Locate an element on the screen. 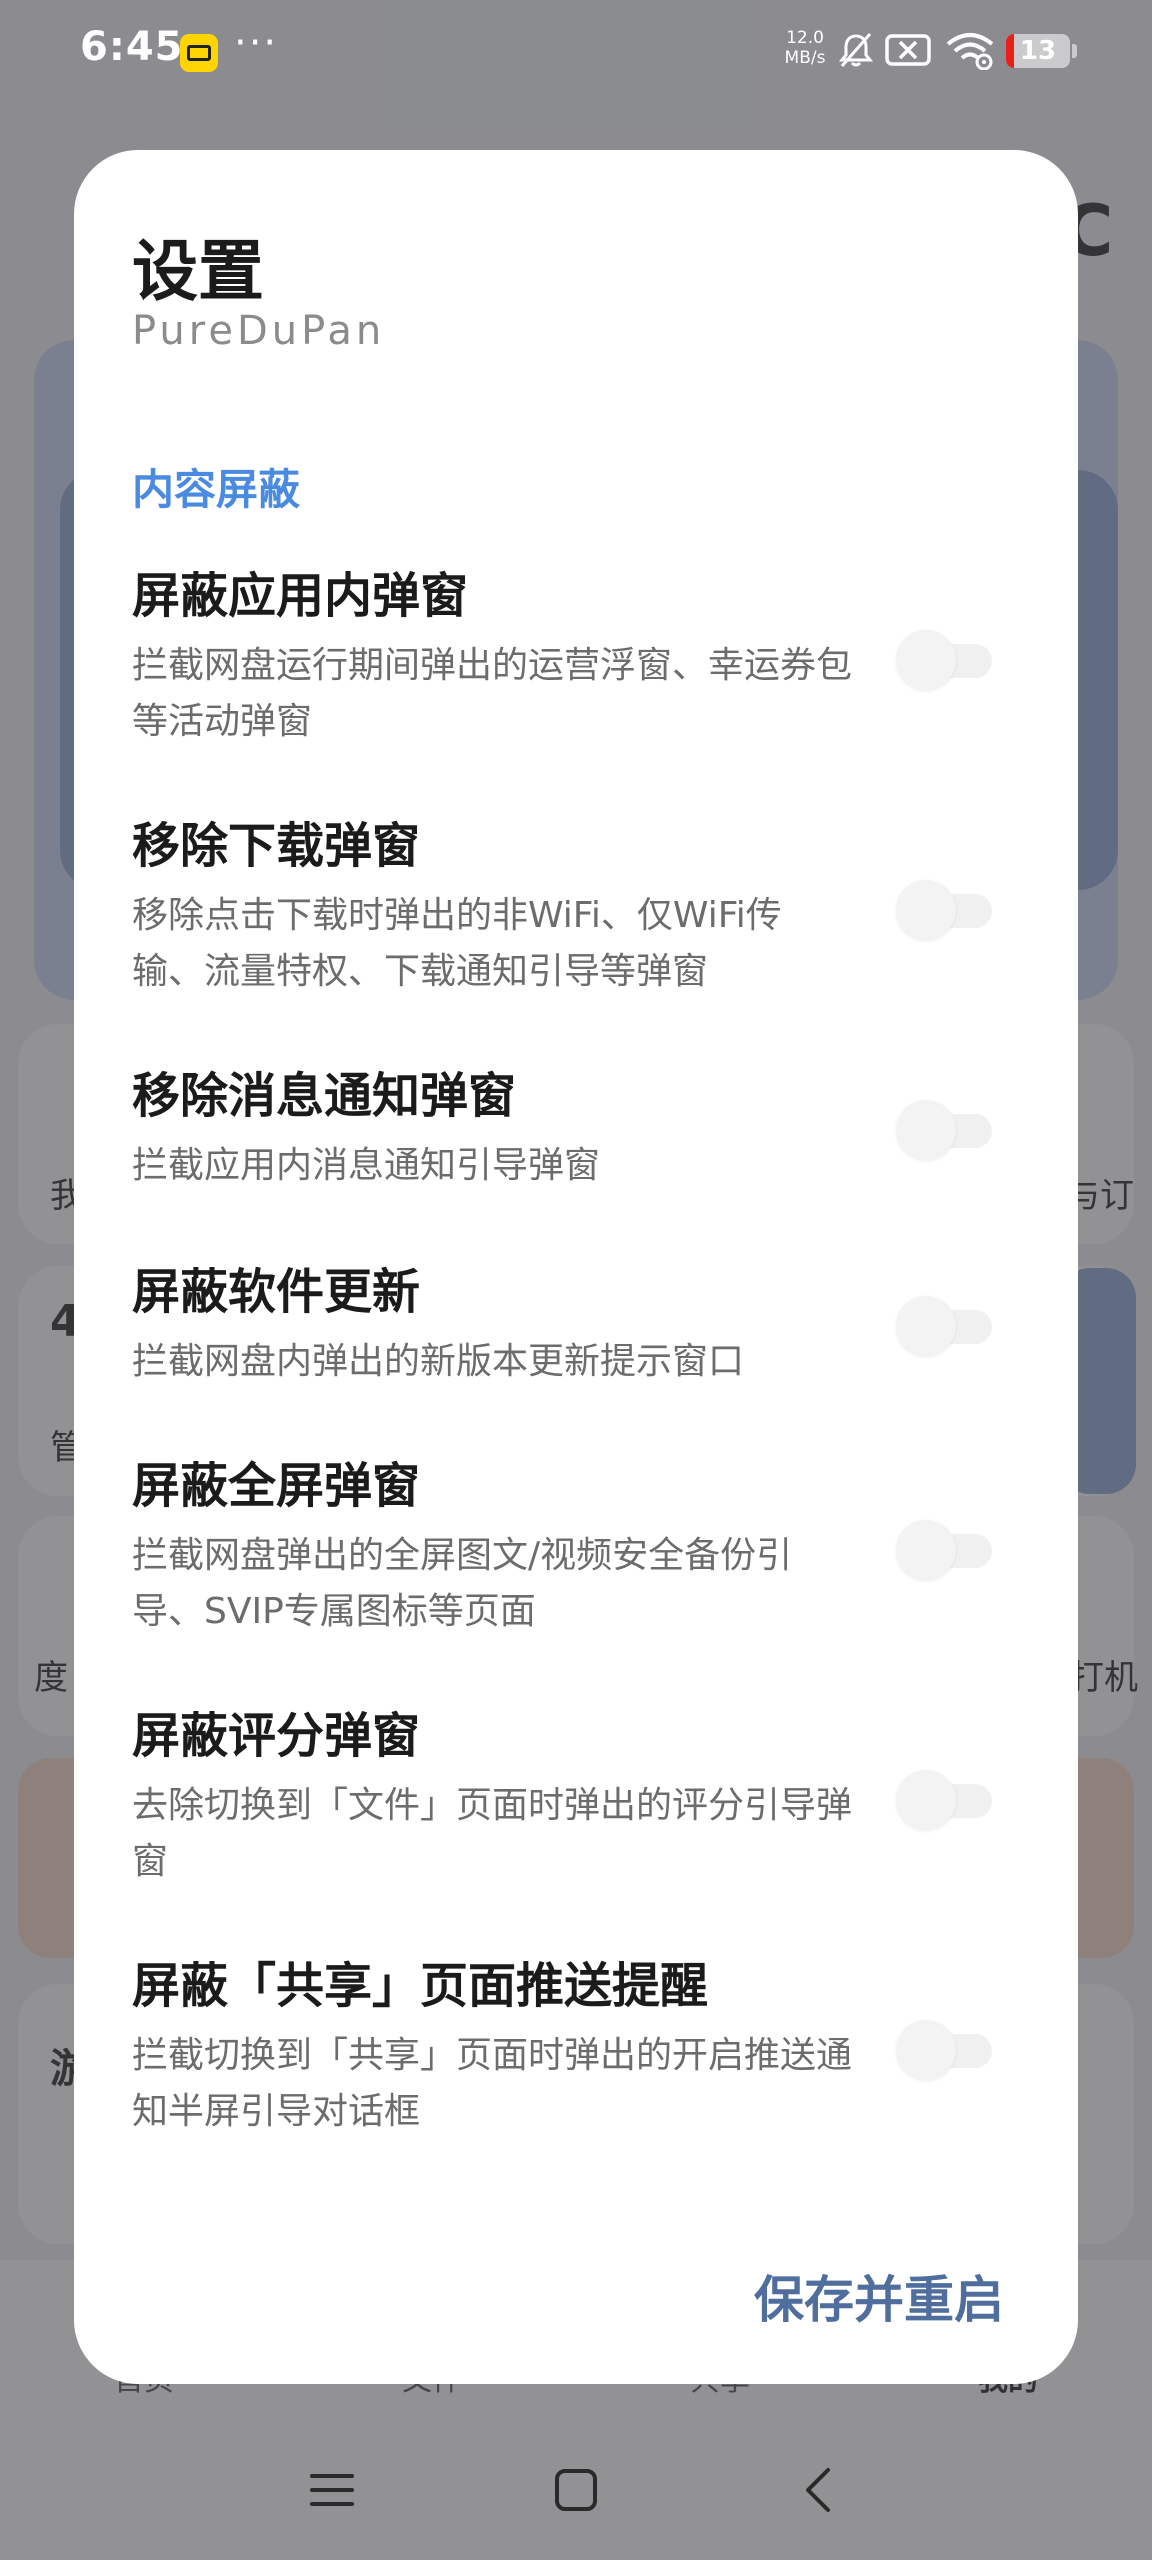  battery-icon: 13 is located at coordinates (1038, 51).